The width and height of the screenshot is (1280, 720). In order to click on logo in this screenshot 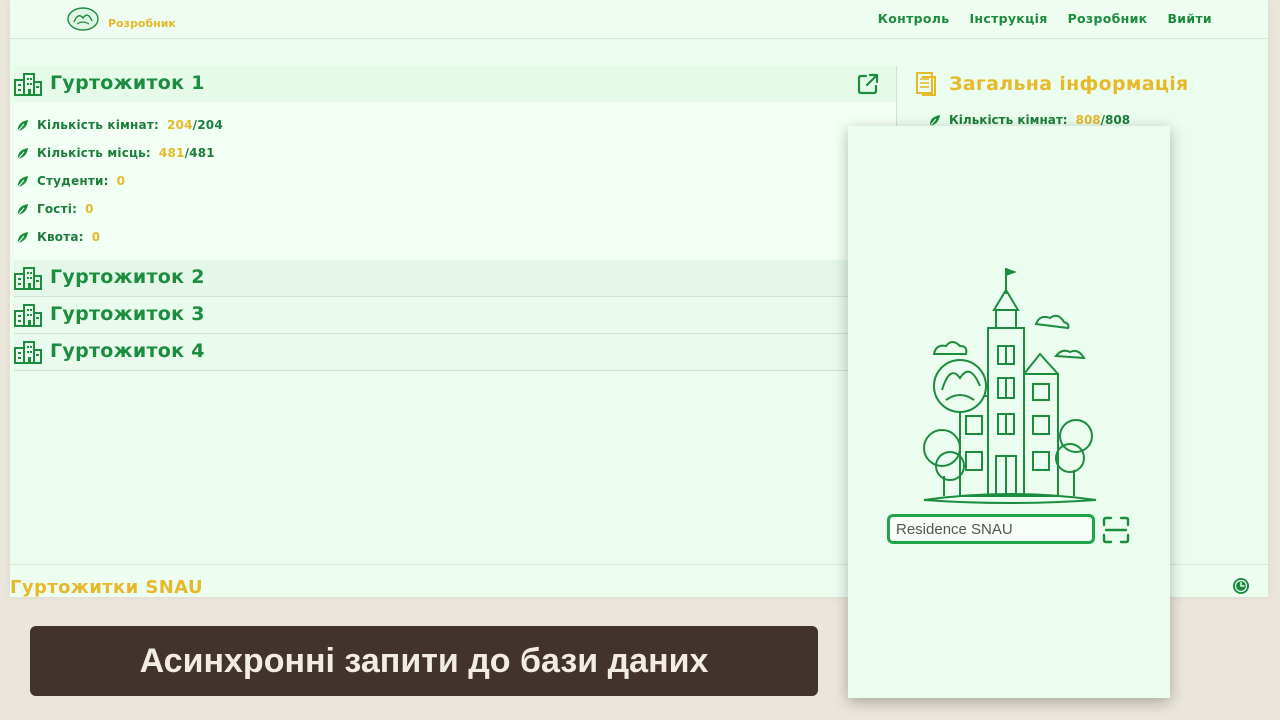, I will do `click(83, 19)`.